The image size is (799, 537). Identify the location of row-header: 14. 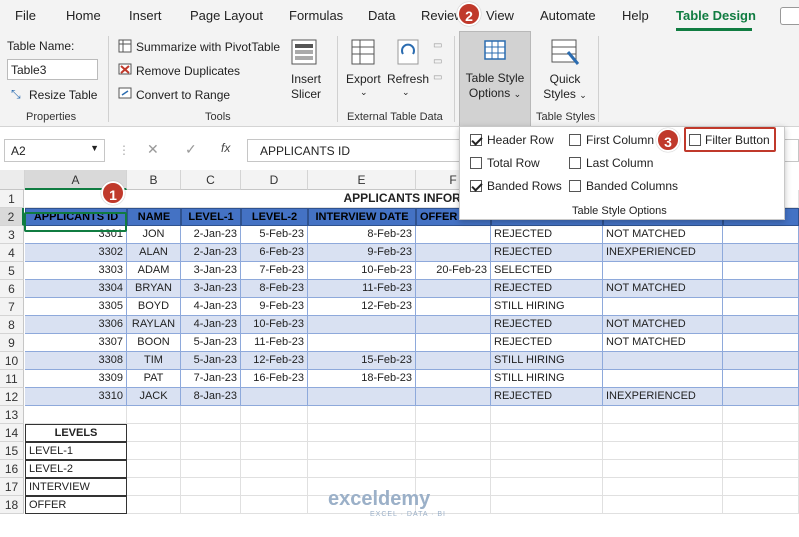
(12, 433).